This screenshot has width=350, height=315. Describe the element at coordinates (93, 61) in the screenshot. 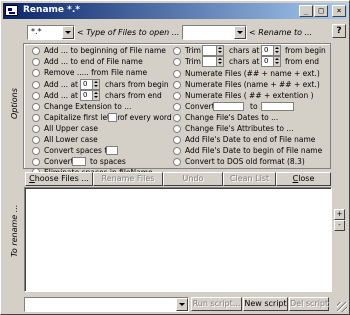

I see `opt-label: Add ... to end of File name` at that location.